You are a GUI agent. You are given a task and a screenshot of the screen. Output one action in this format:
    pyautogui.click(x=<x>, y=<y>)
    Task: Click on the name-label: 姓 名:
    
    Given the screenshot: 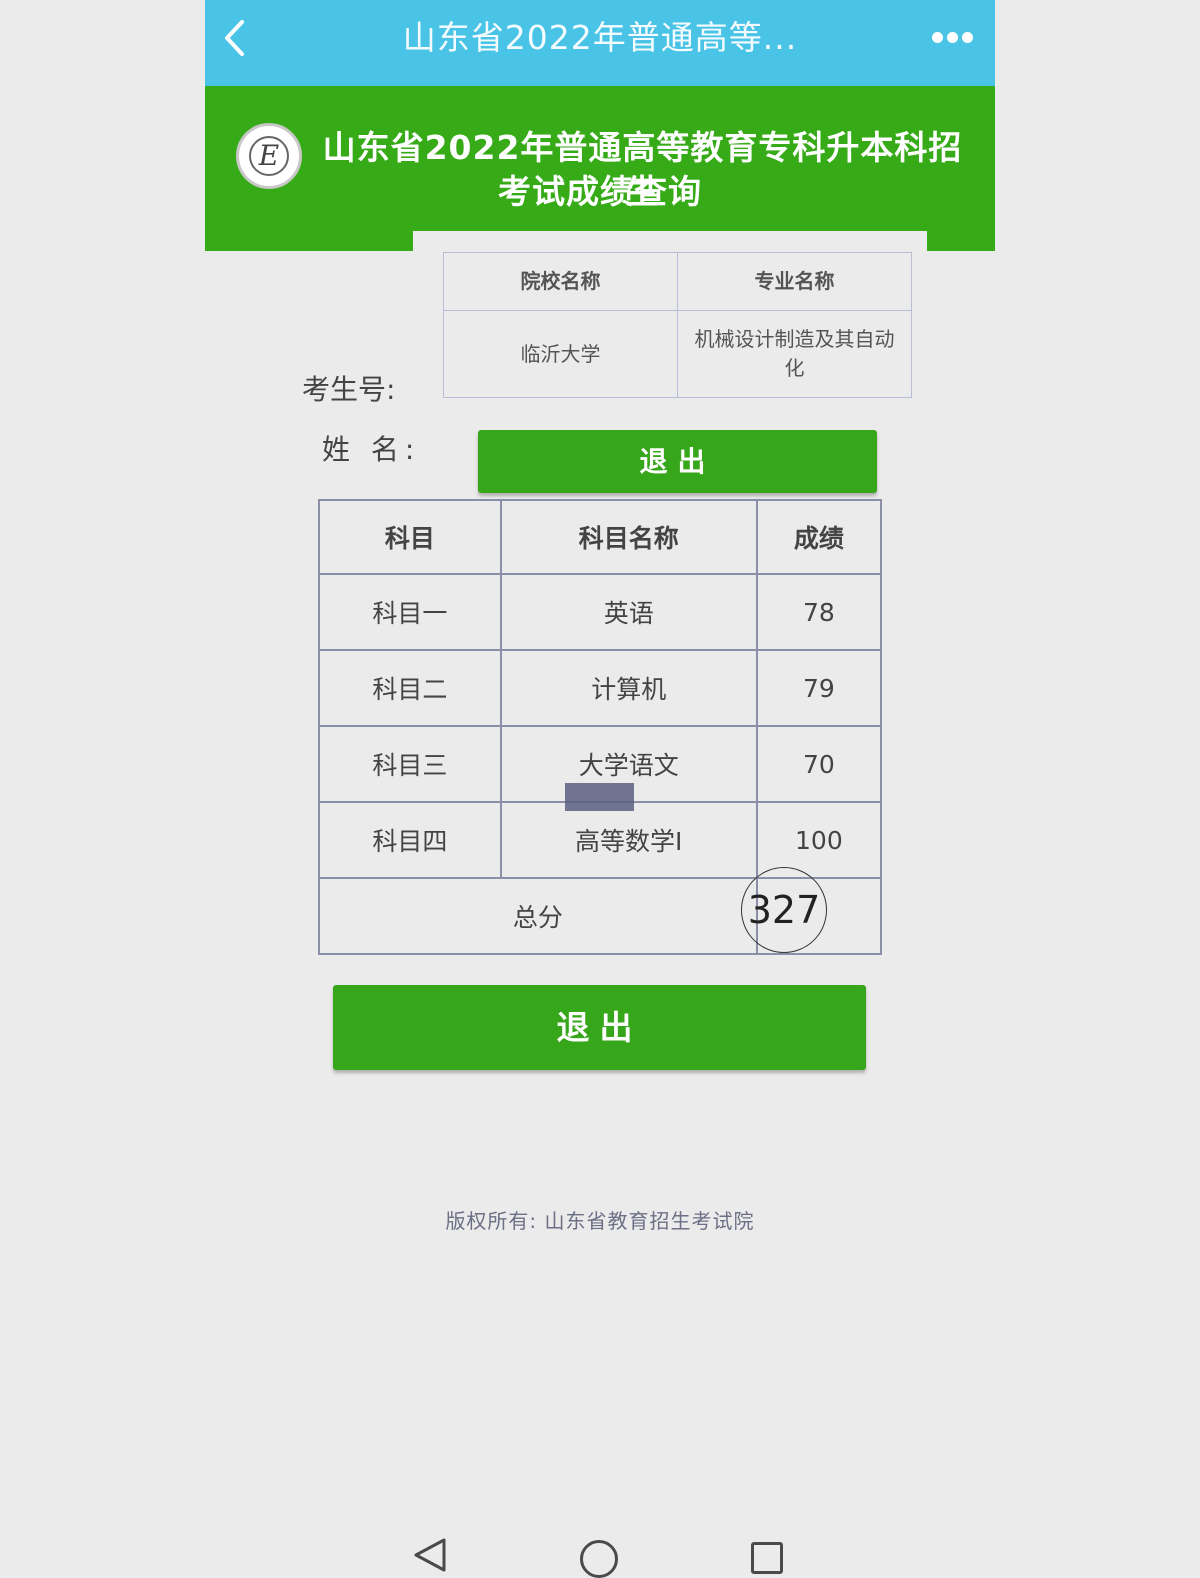 What is the action you would take?
    pyautogui.click(x=371, y=449)
    